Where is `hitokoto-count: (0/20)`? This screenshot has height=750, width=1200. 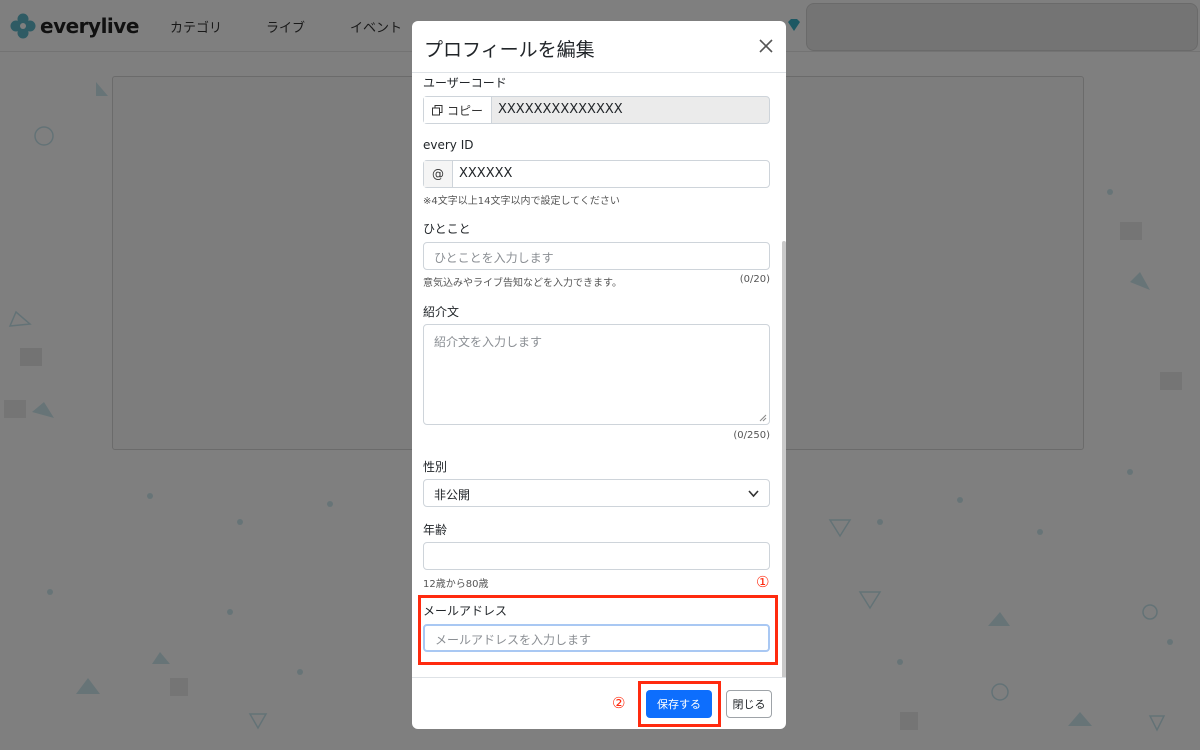
hitokoto-count: (0/20) is located at coordinates (754, 279).